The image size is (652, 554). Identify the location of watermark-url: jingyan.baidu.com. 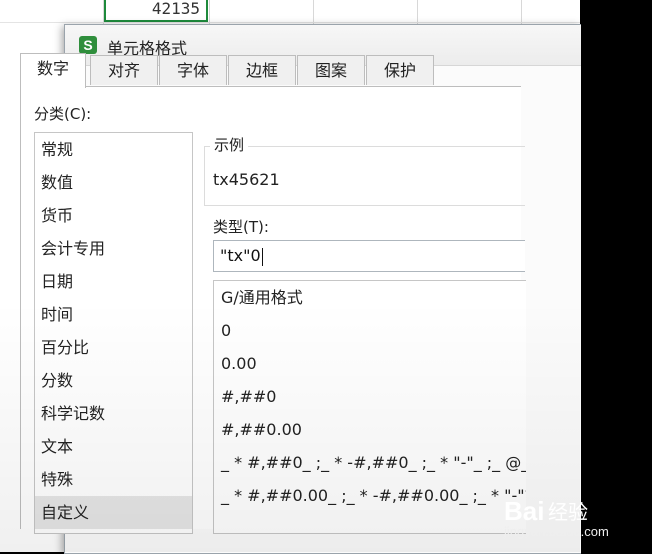
(556, 531).